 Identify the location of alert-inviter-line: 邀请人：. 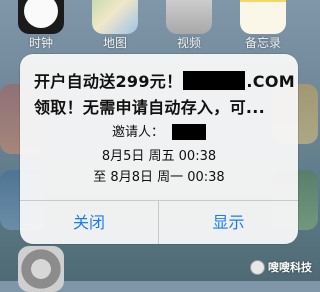
(159, 131).